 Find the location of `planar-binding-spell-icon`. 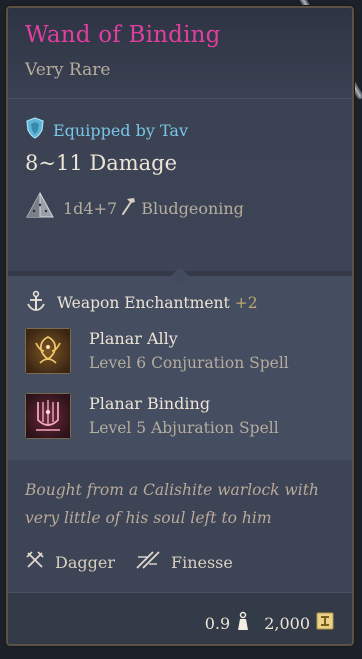

planar-binding-spell-icon is located at coordinates (48, 416).